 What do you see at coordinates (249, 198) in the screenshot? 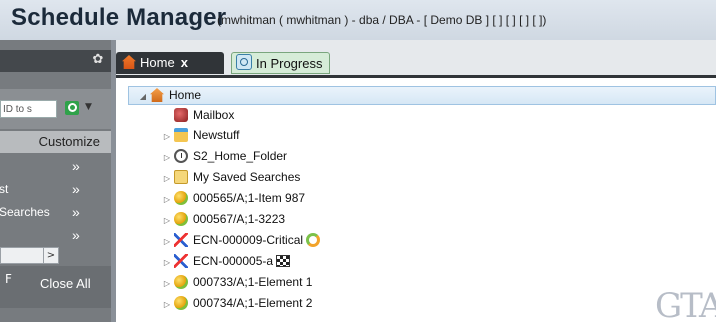
I see `tree-item-label: 000565/A;1-Item 987` at bounding box center [249, 198].